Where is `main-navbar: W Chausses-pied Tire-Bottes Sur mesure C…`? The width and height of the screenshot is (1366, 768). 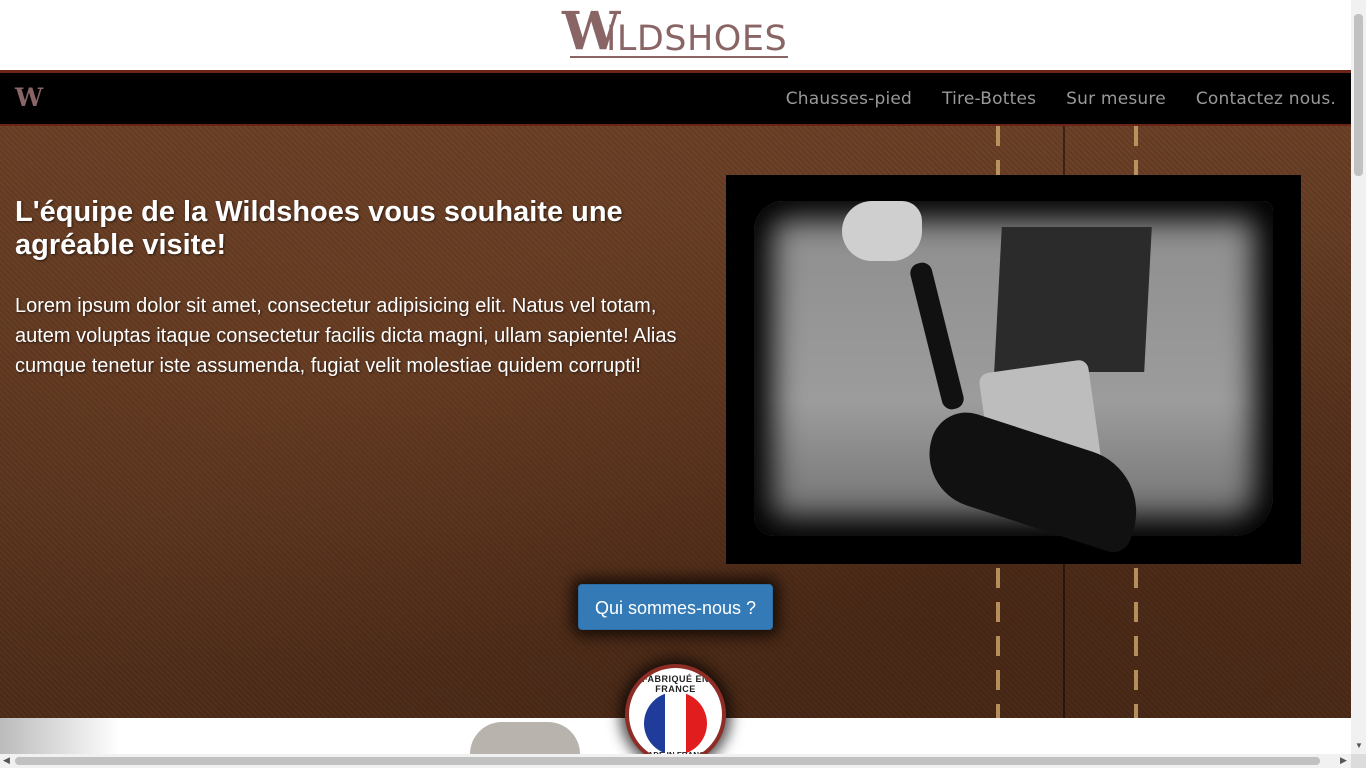 main-navbar: W Chausses-pied Tire-Bottes Sur mesure C… is located at coordinates (675, 98).